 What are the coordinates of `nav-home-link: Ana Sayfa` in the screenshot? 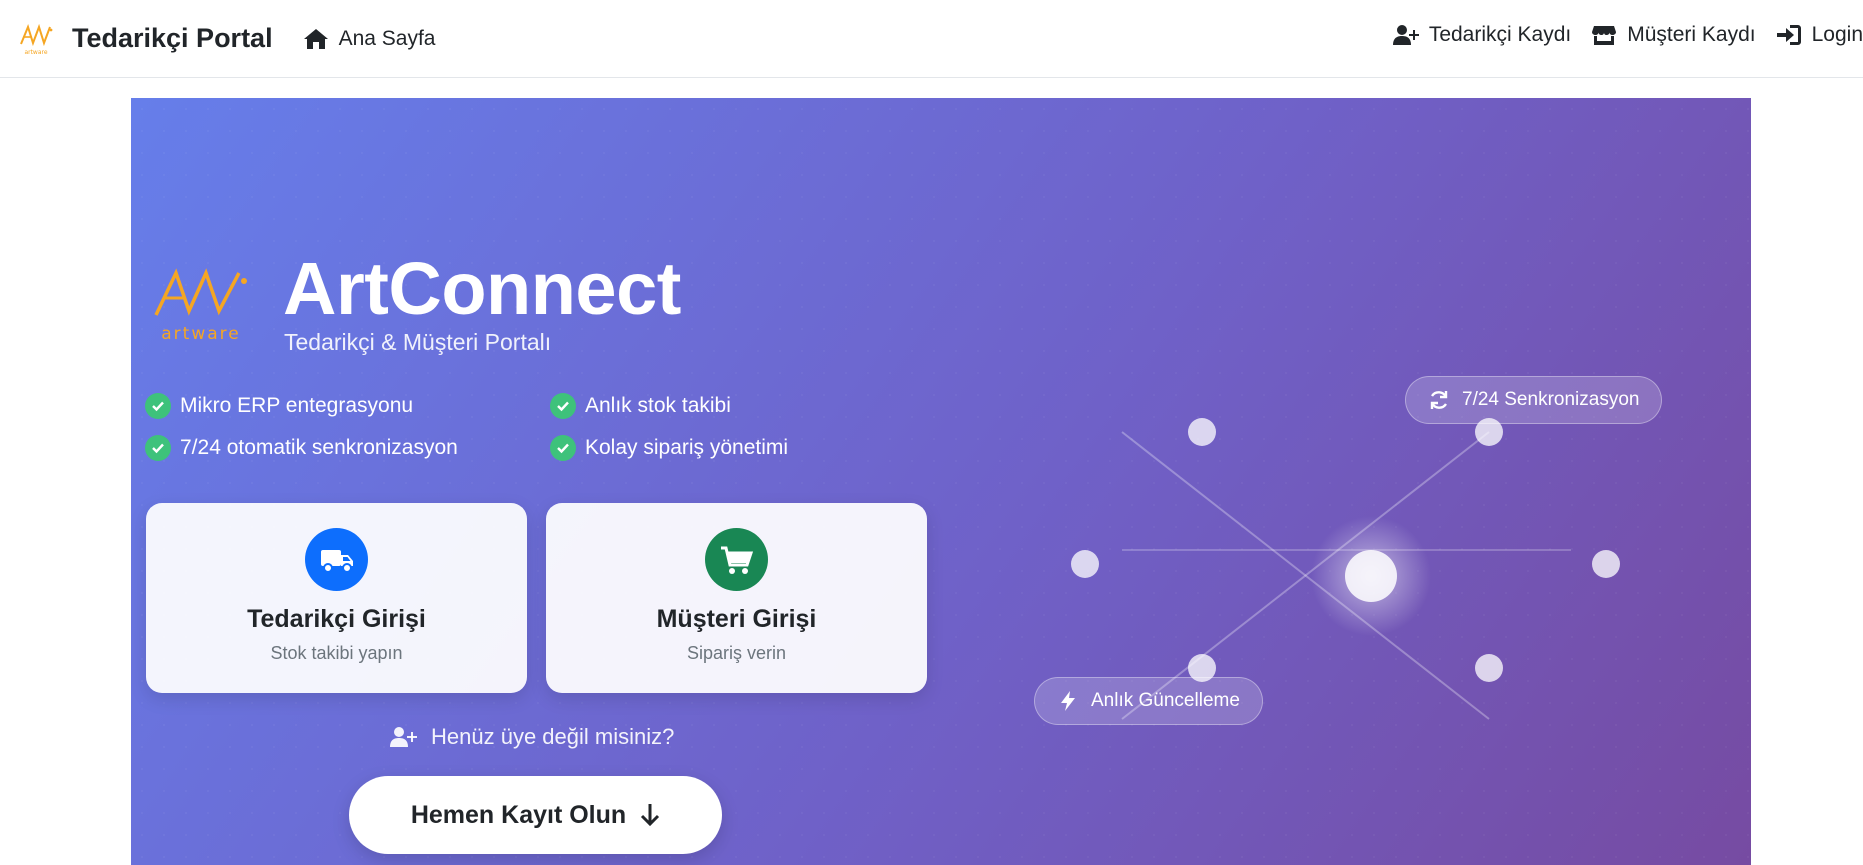 It's located at (369, 38).